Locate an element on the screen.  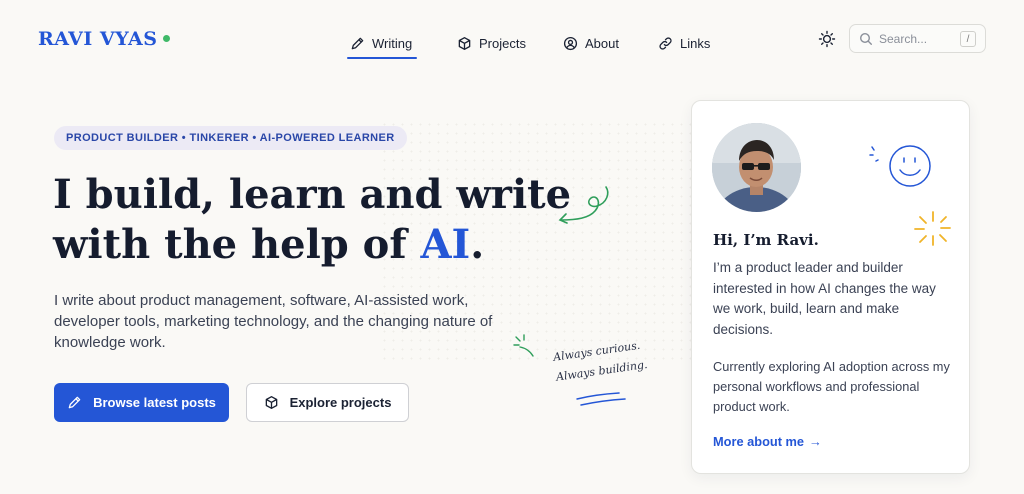
nav-about: About is located at coordinates (591, 43).